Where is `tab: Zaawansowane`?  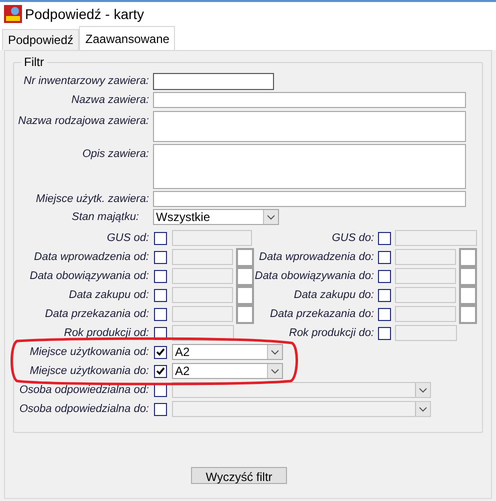
tab: Zaawansowane is located at coordinates (127, 38).